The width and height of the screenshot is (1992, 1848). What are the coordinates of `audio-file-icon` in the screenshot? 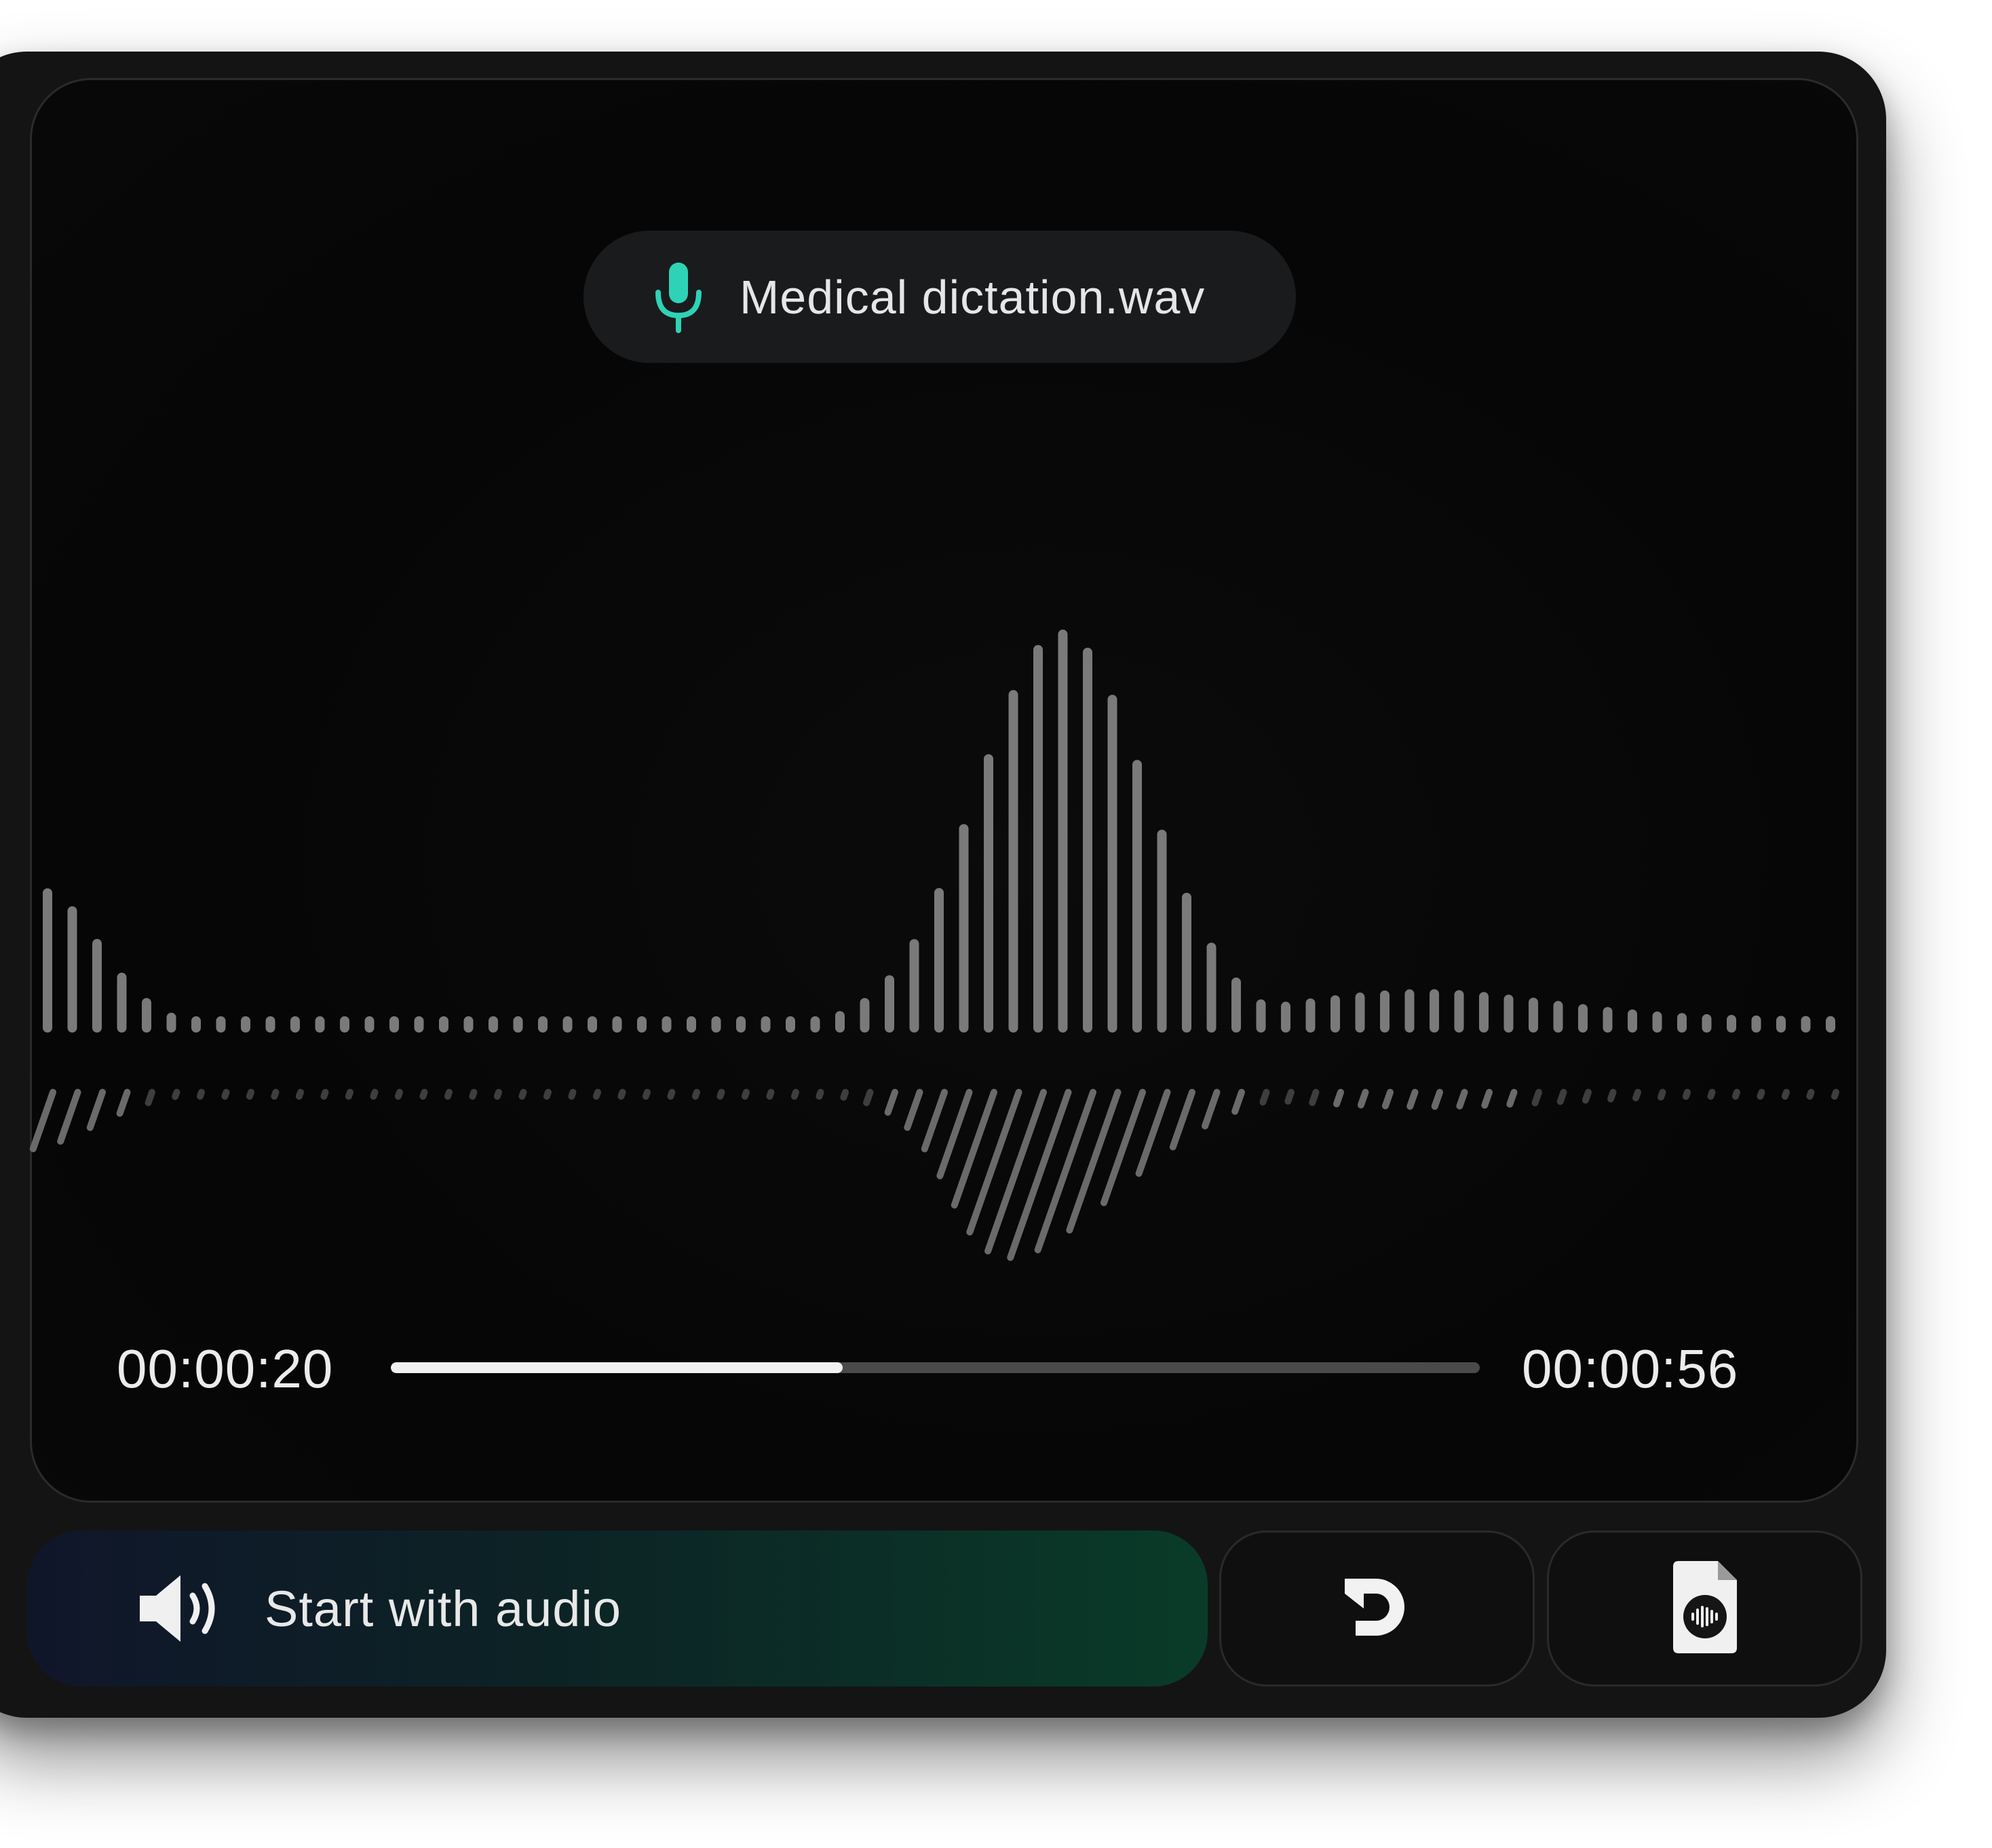 It's located at (1705, 1609).